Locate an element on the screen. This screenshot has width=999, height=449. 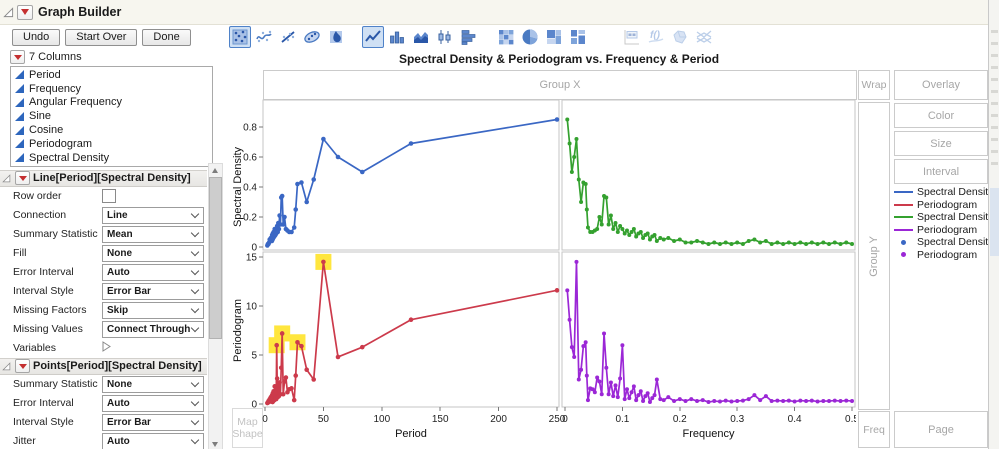
column-item-sine: Sine is located at coordinates (111, 116).